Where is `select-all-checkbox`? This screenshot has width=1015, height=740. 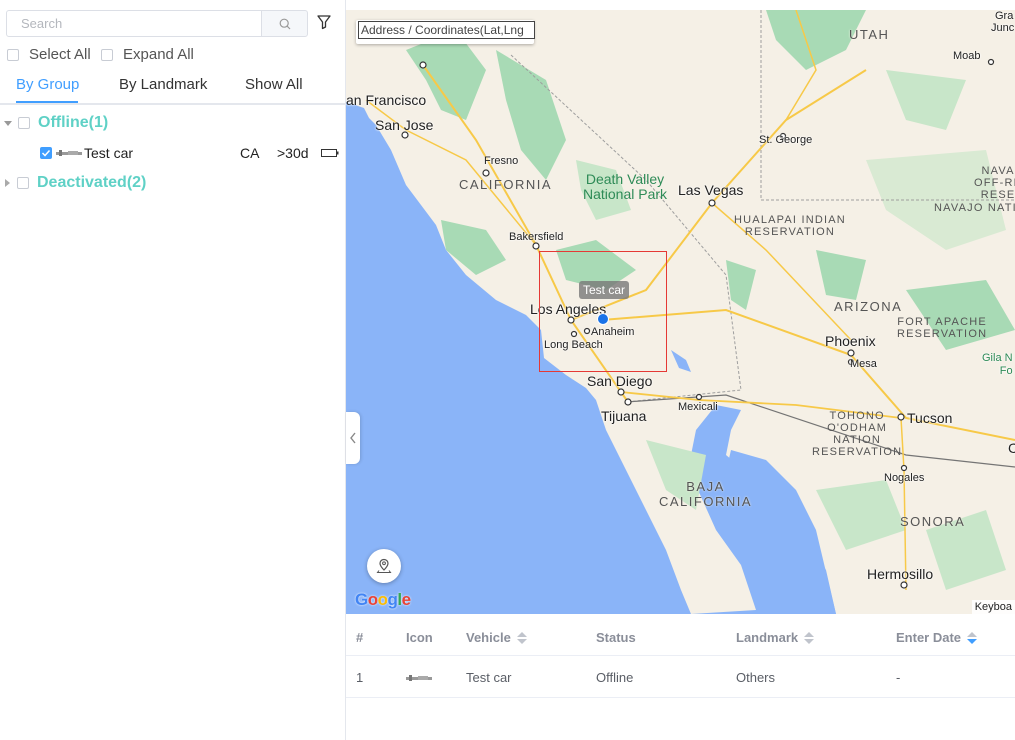 select-all-checkbox is located at coordinates (13, 54).